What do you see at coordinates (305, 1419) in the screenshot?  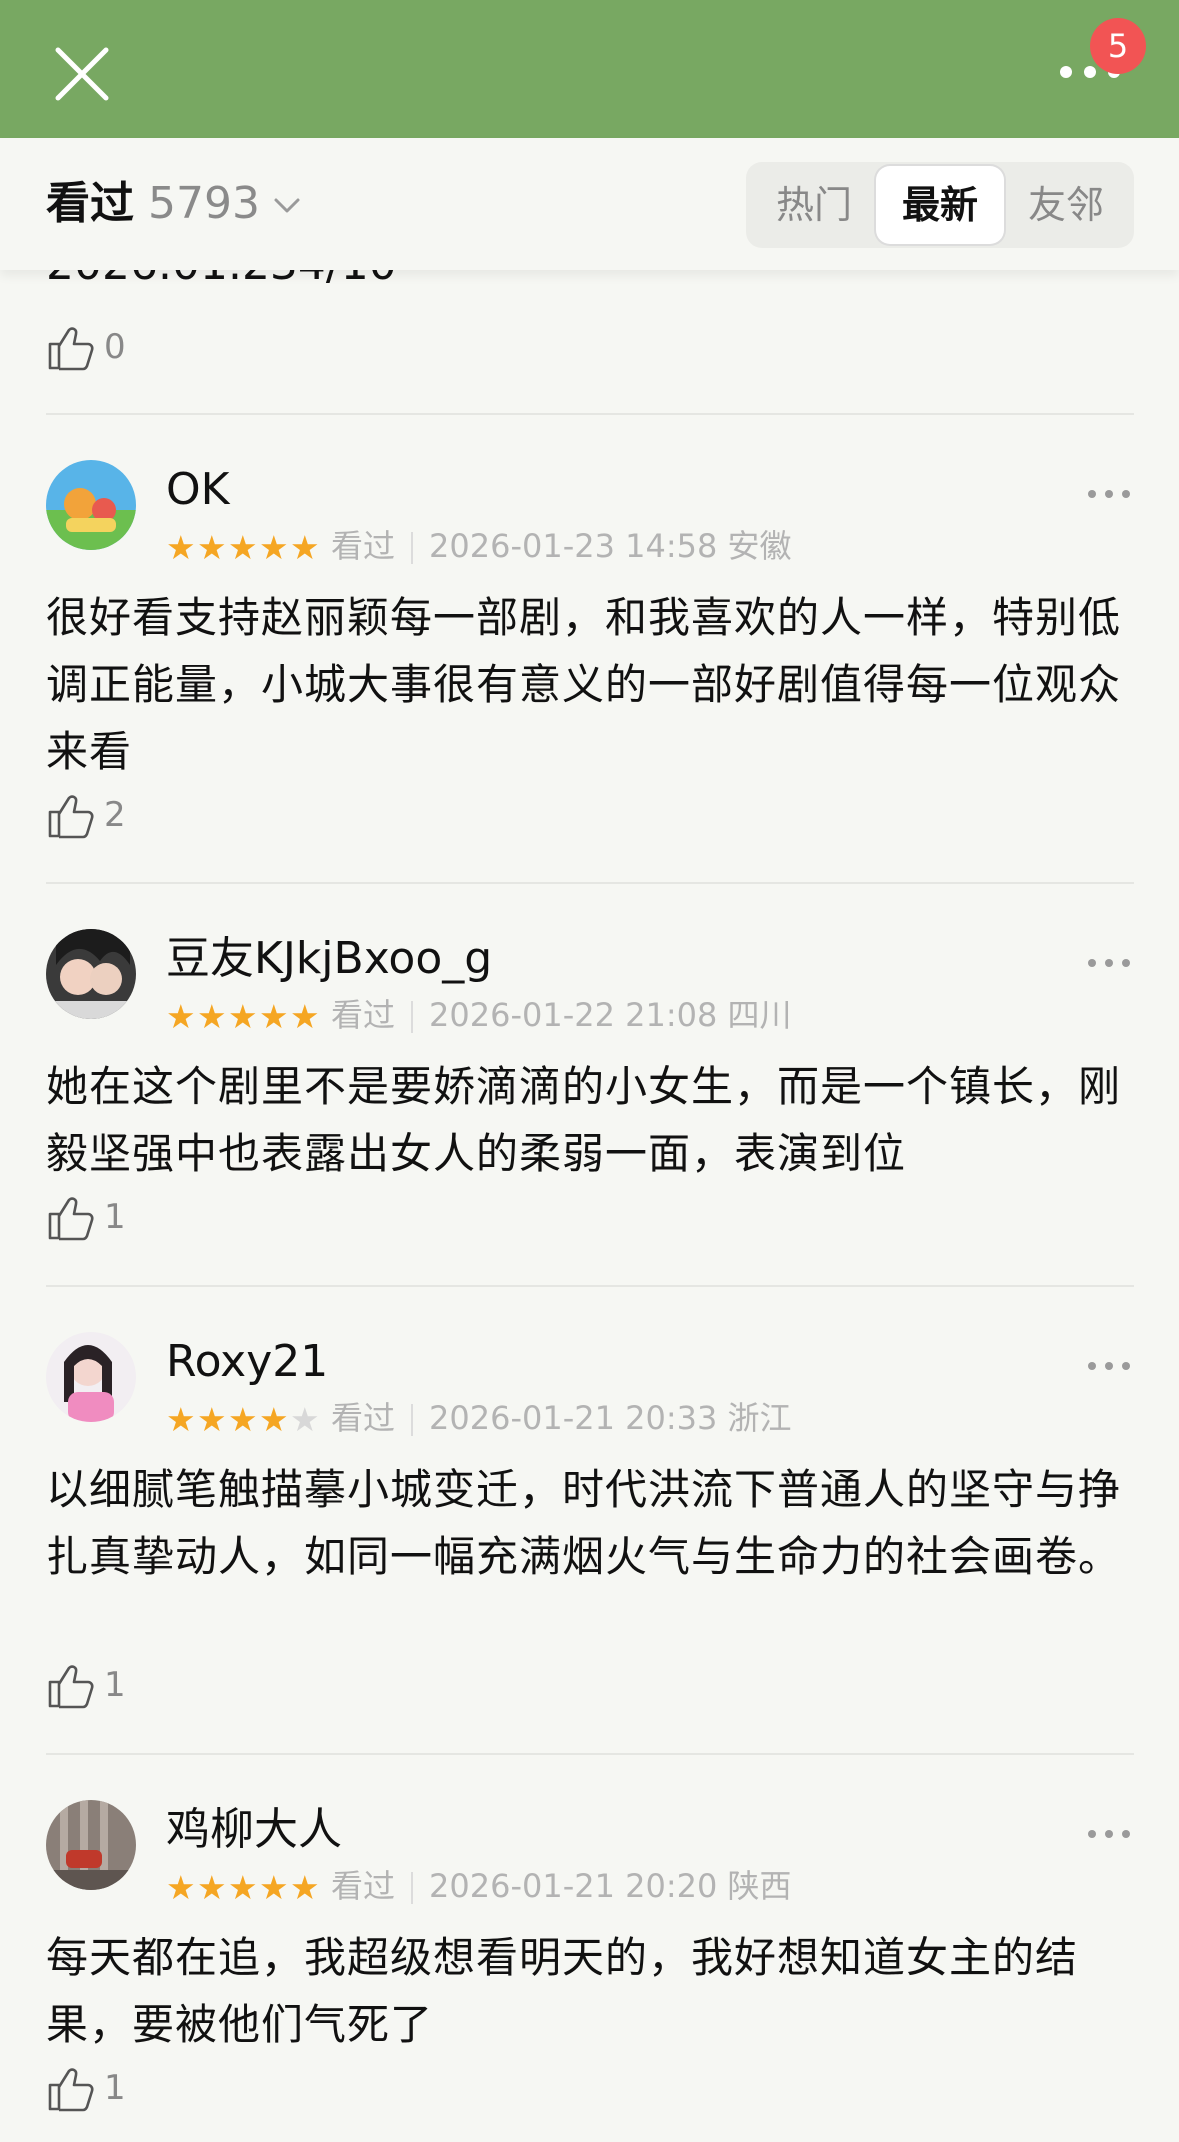 I see `star-empty-icon: ★` at bounding box center [305, 1419].